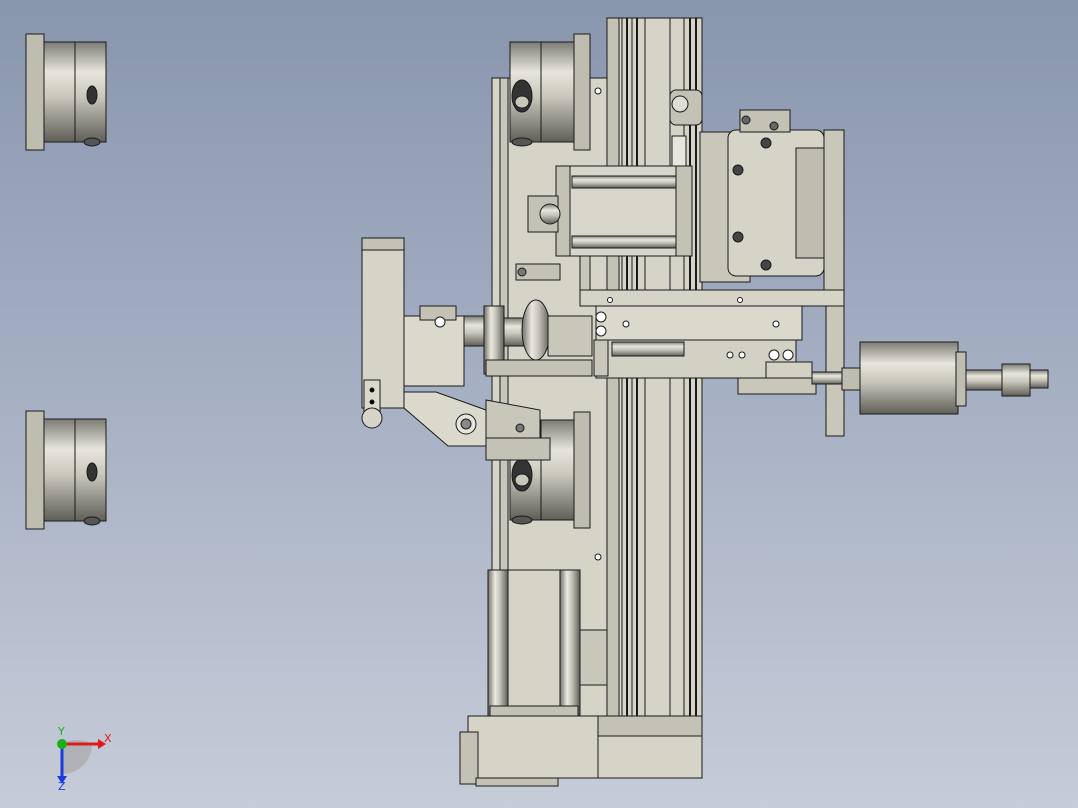  What do you see at coordinates (86, 759) in the screenshot?
I see `axis-triad: X Y Z` at bounding box center [86, 759].